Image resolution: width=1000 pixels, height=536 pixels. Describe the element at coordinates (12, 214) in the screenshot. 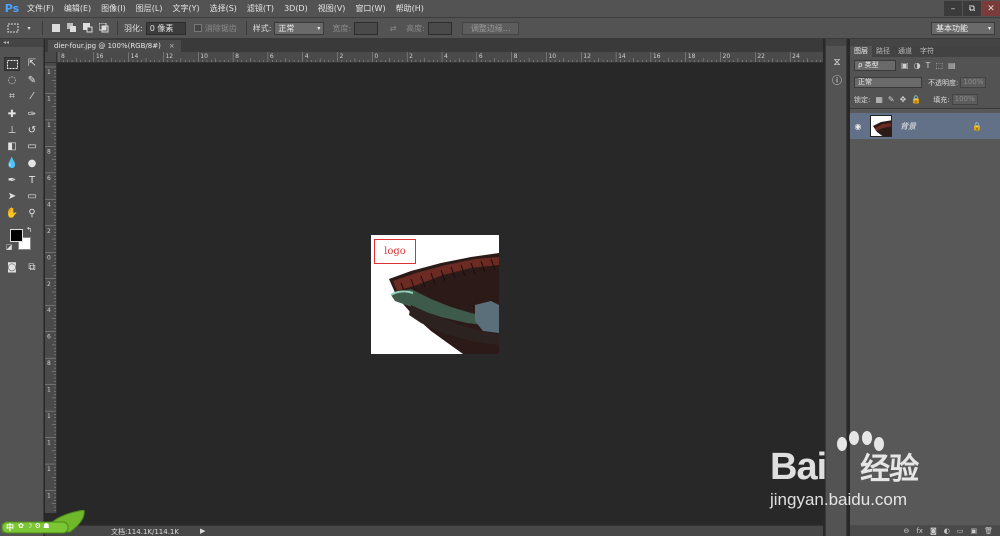

I see `hand-tool-icon: ✋` at that location.